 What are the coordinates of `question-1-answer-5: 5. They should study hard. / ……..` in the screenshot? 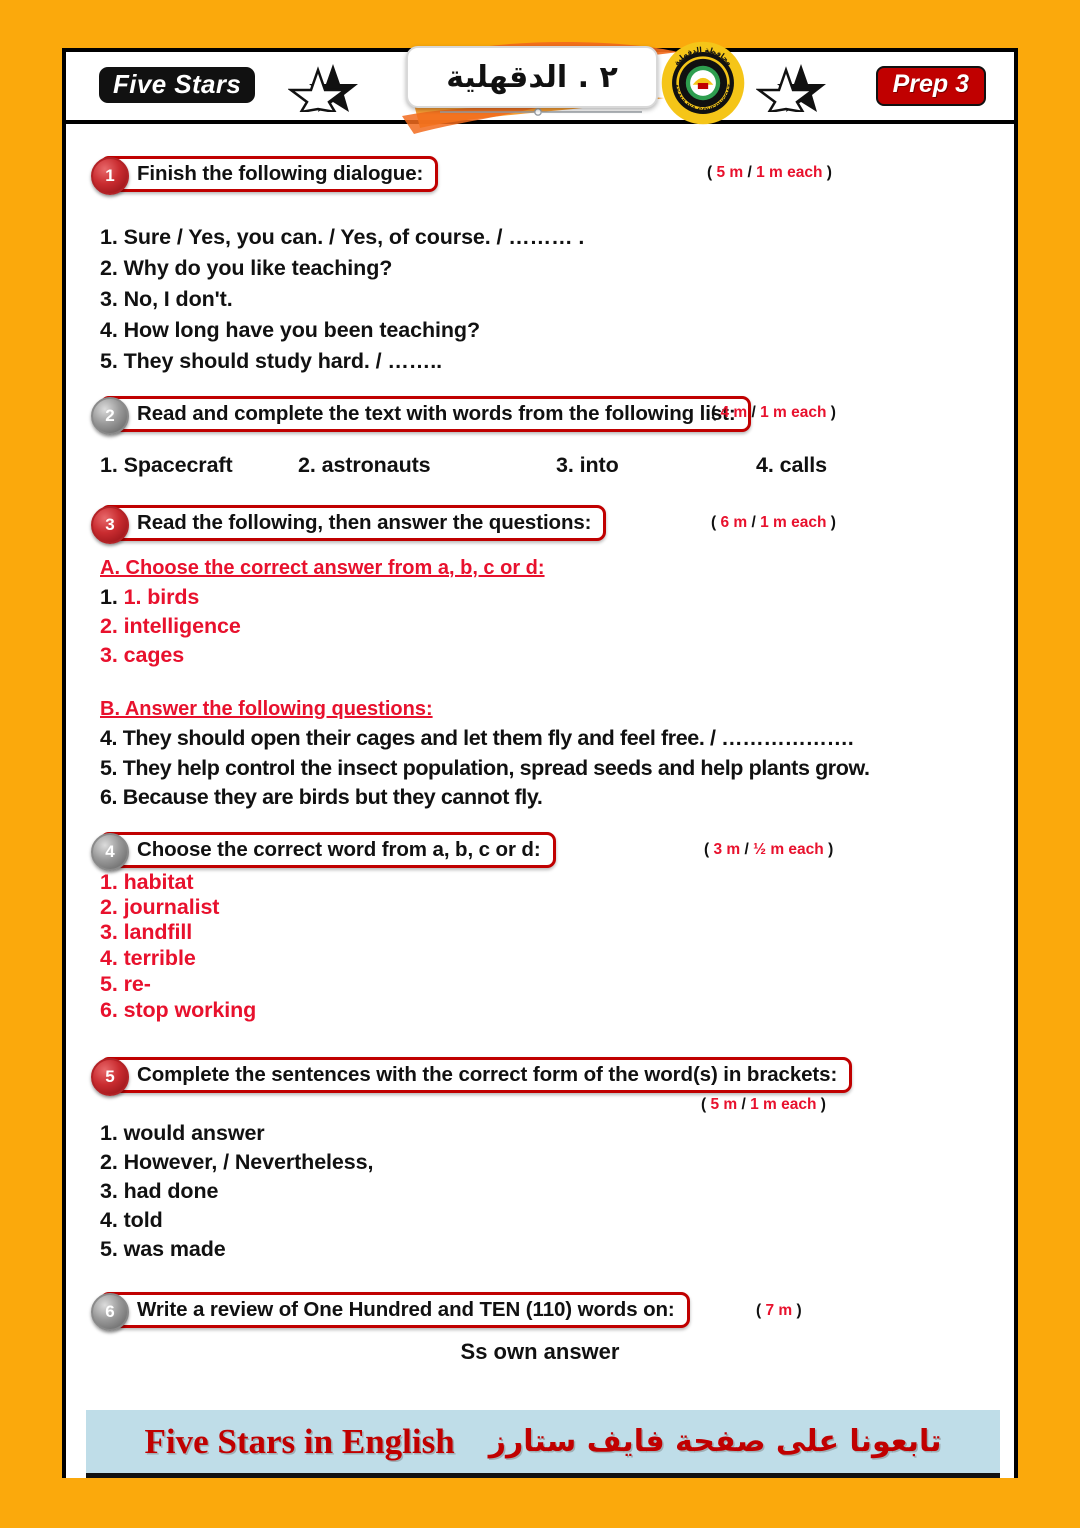 It's located at (271, 361).